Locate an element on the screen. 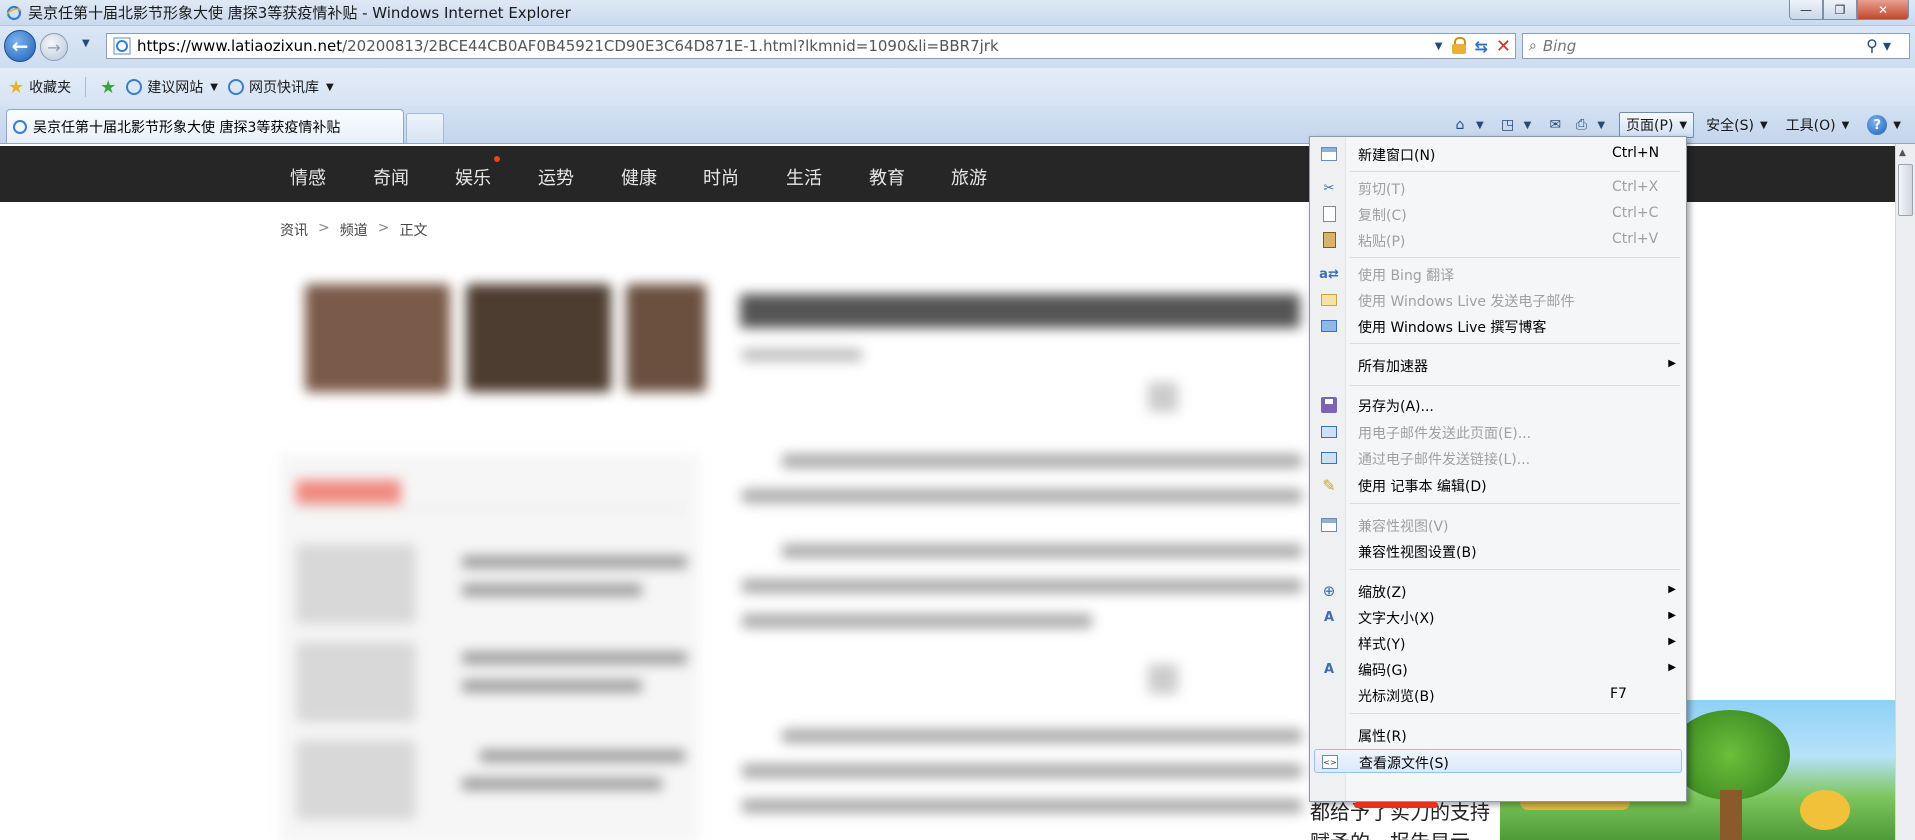 The height and width of the screenshot is (840, 1915). menu-item-zoom: ⊕ 缩放(Z) ▶ is located at coordinates (1498, 591).